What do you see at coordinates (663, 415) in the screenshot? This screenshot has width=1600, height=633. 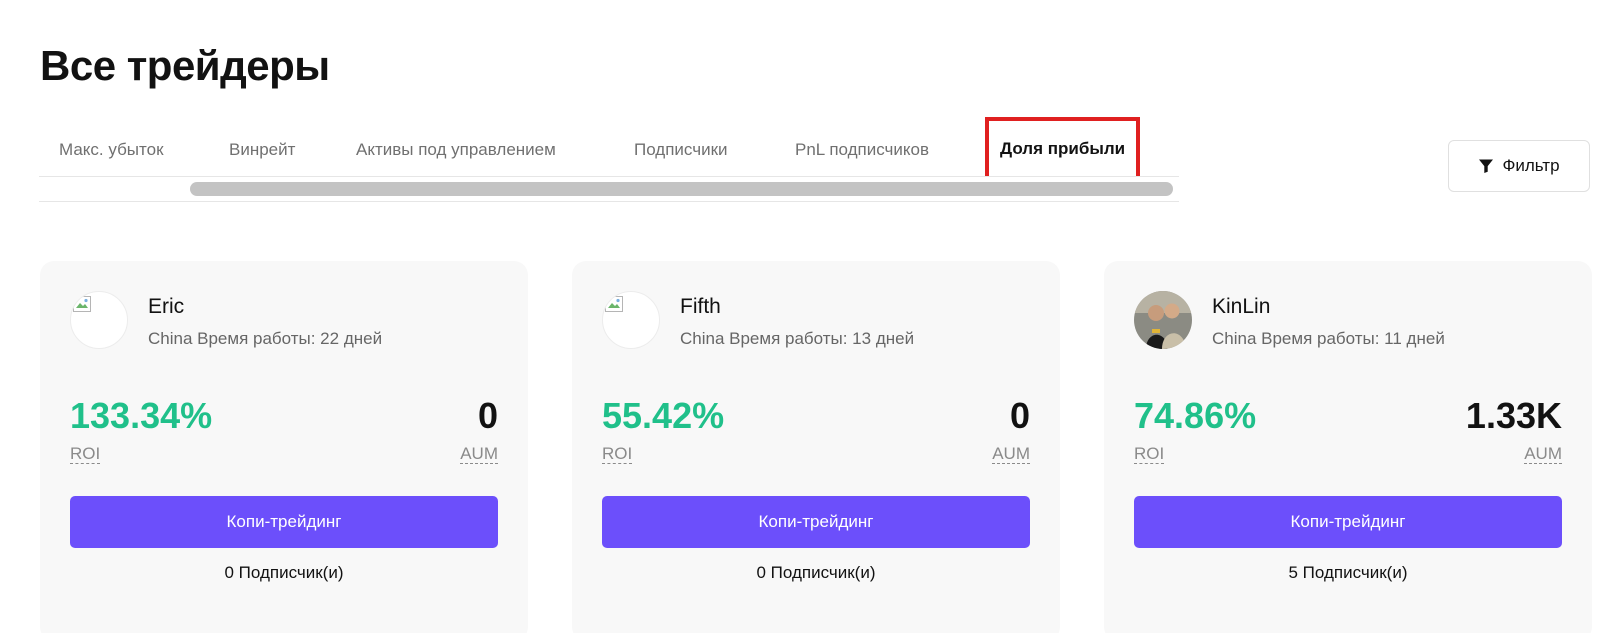 I see `roi-value: 55.42%` at bounding box center [663, 415].